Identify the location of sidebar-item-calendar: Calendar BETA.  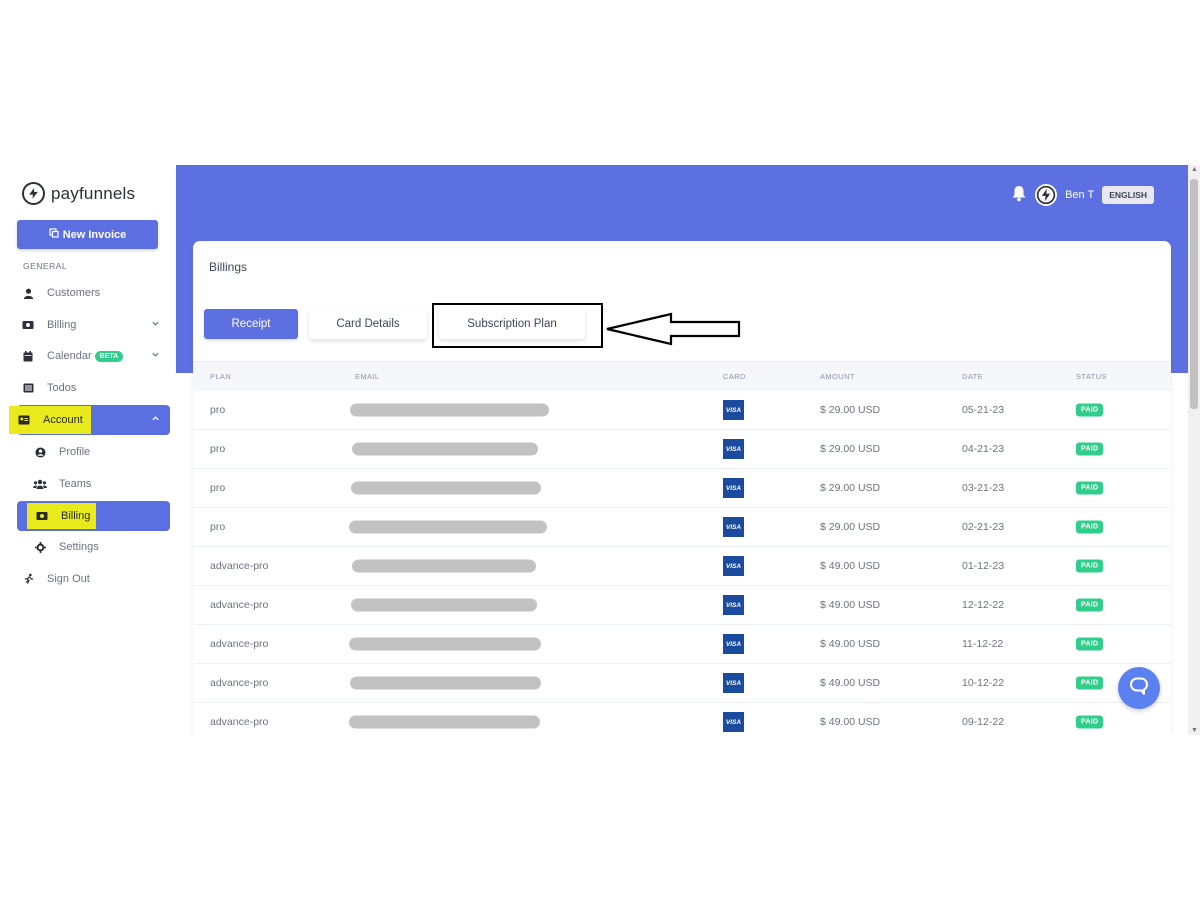
(93, 356).